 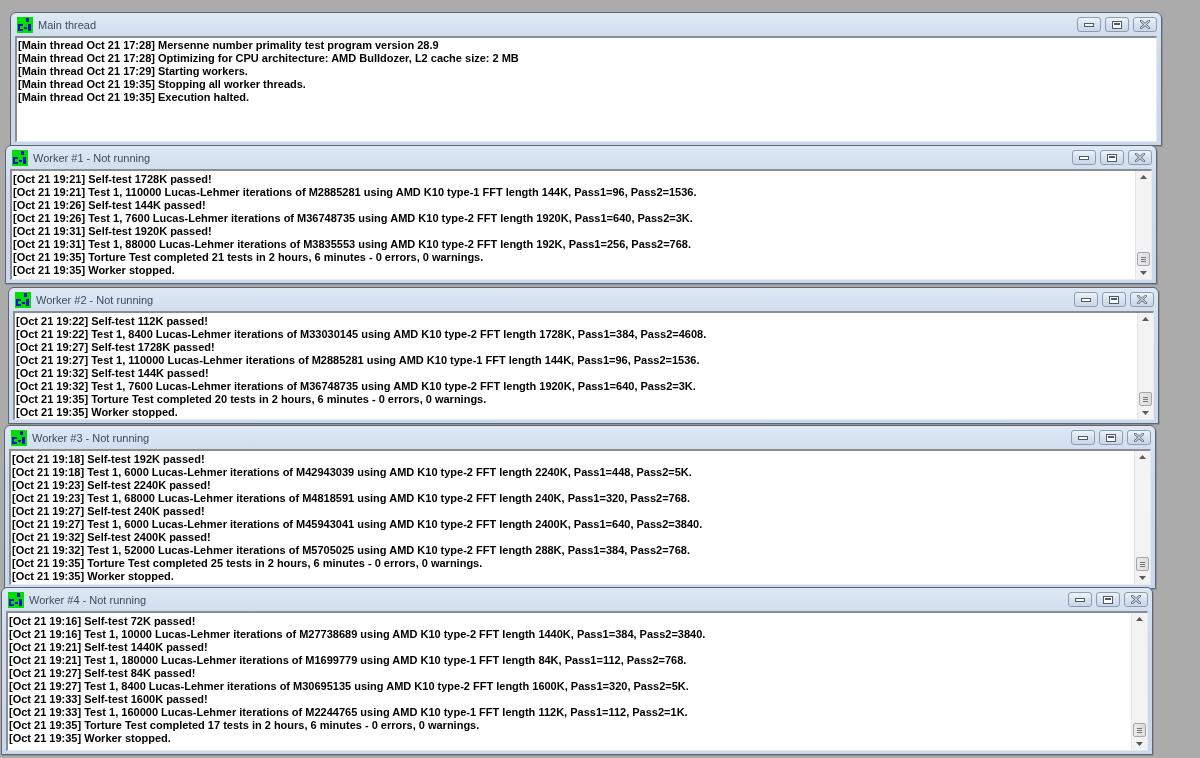 I want to click on log-line: [Oct 21 19:16] Self-test 72K passed!, so click(x=102, y=621).